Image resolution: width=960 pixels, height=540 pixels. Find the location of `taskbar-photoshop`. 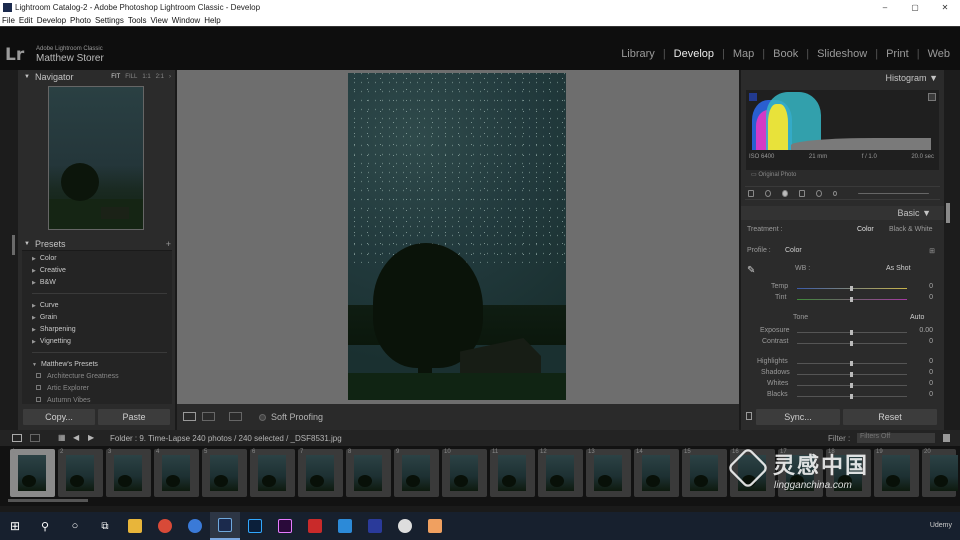

taskbar-photoshop is located at coordinates (255, 526).